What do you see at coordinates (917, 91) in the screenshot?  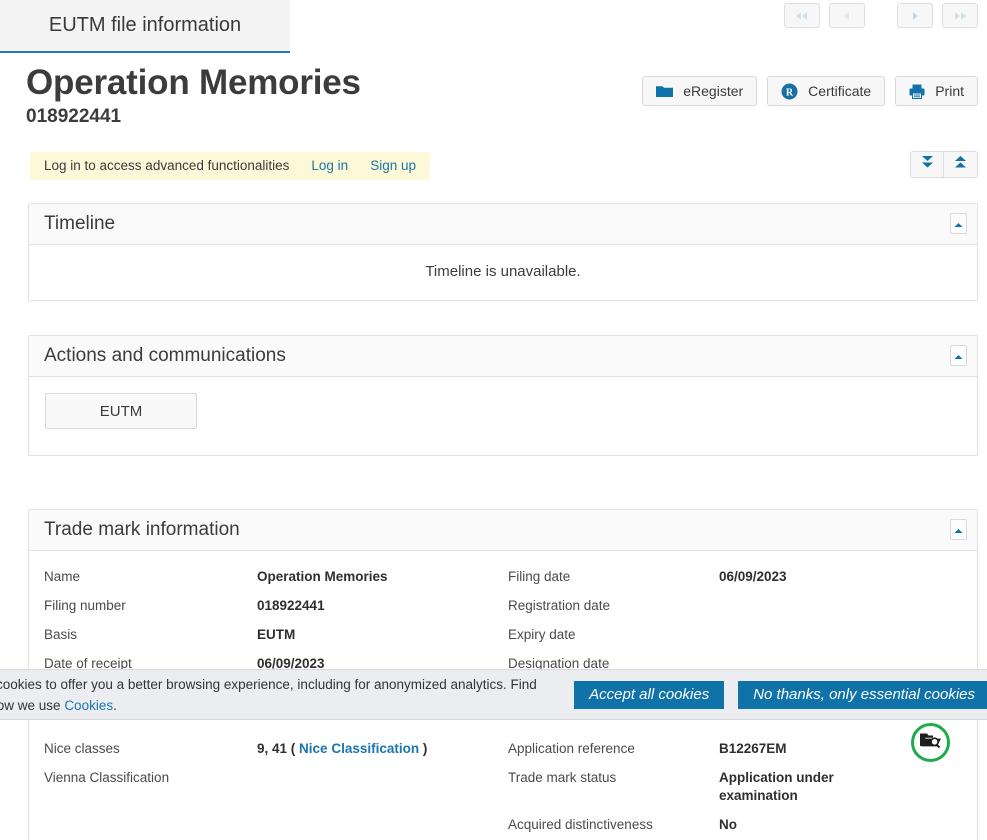 I see `printer-icon` at bounding box center [917, 91].